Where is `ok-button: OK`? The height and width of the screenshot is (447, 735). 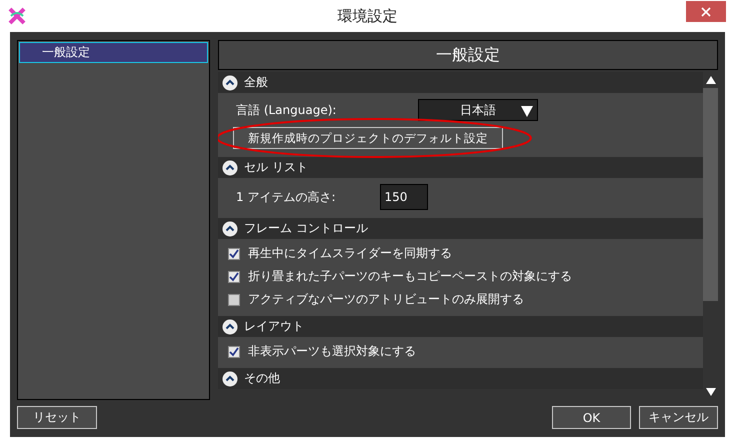
ok-button: OK is located at coordinates (591, 417).